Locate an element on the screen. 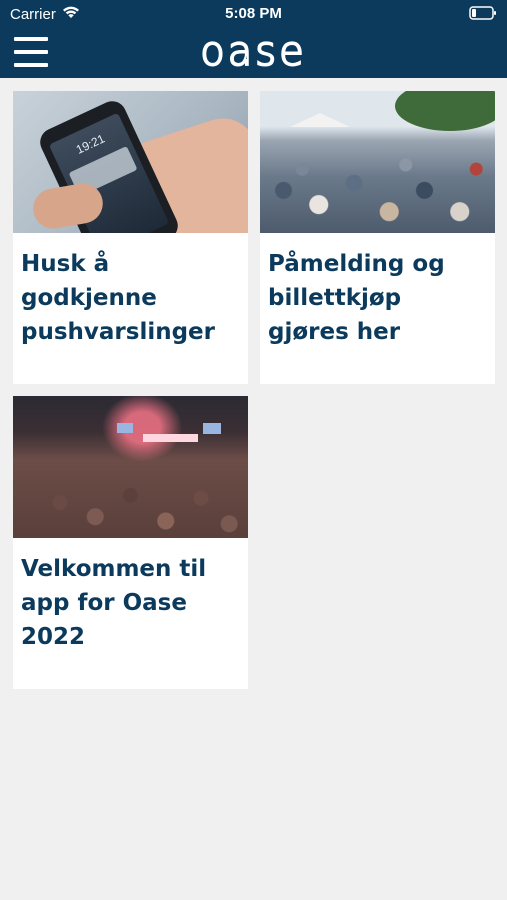 This screenshot has width=507, height=900. status-time: 5:08 PM is located at coordinates (253, 13).